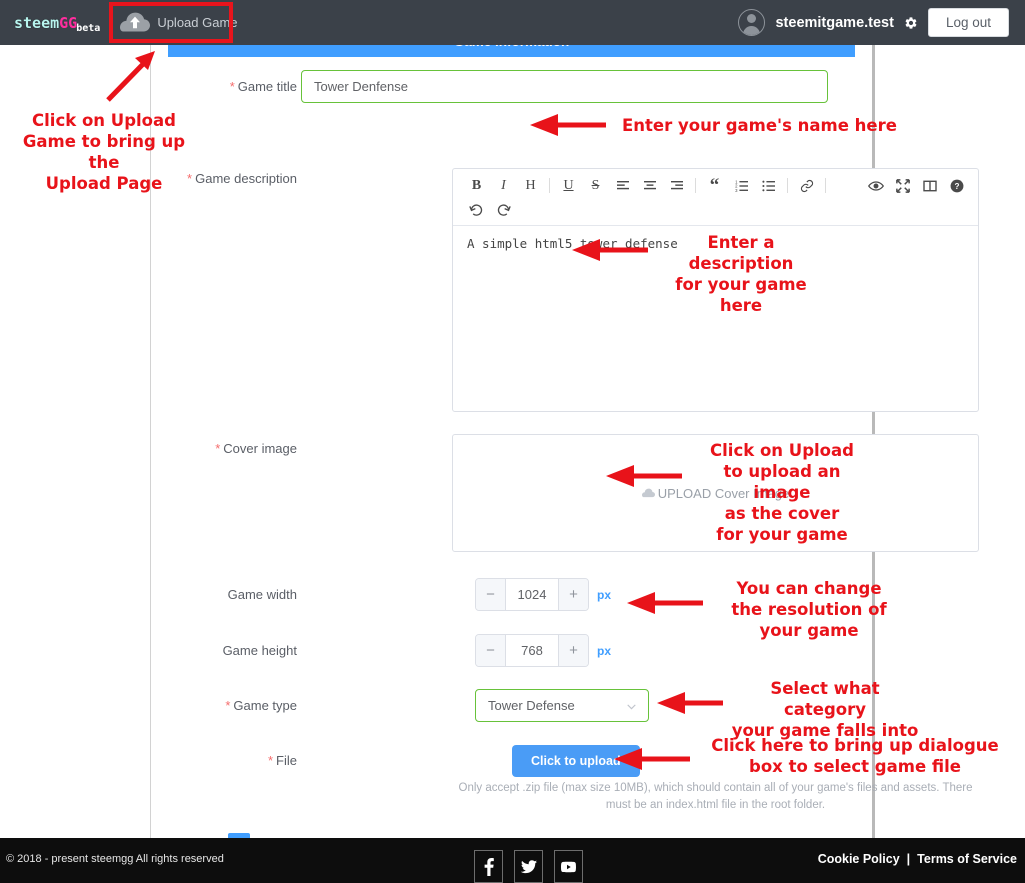  I want to click on cloud-icon, so click(648, 493).